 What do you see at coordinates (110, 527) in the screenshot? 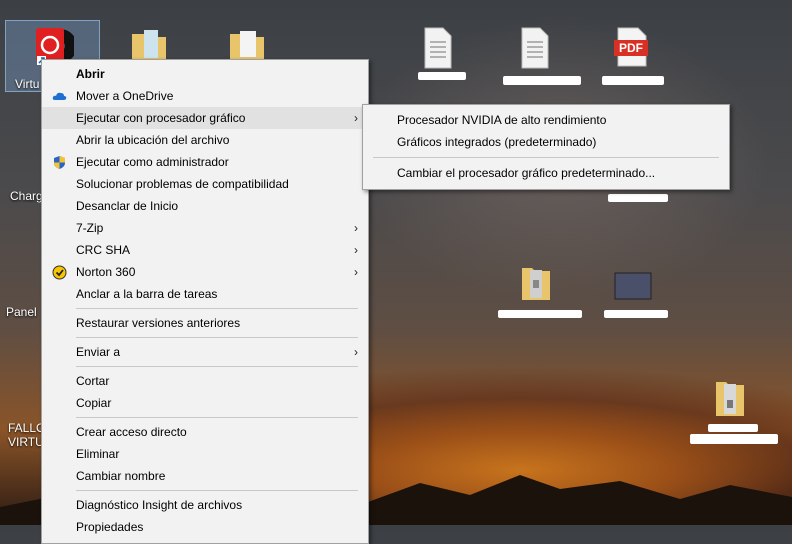
I see `menu-item-label: Propiedades` at bounding box center [110, 527].